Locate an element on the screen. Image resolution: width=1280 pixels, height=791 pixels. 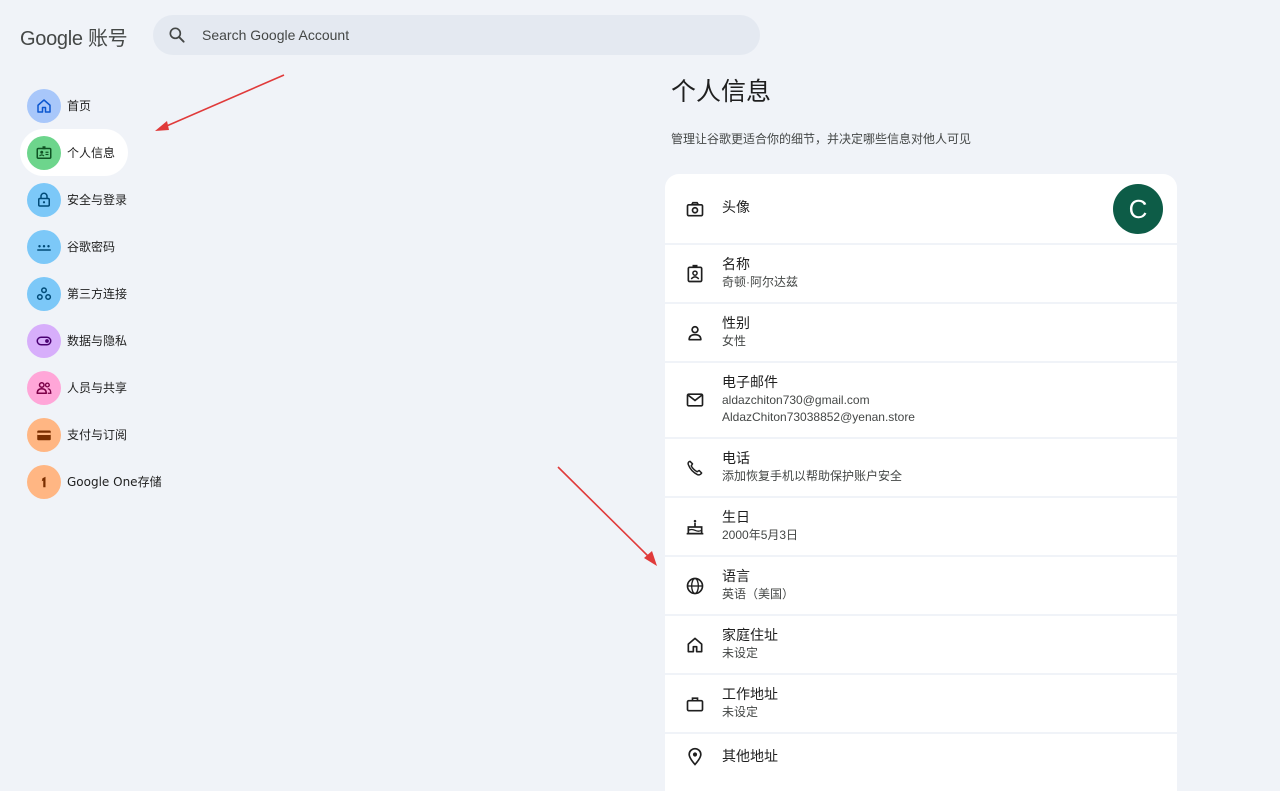
birthday-row: 生日 2000年5月3日 is located at coordinates (921, 526).